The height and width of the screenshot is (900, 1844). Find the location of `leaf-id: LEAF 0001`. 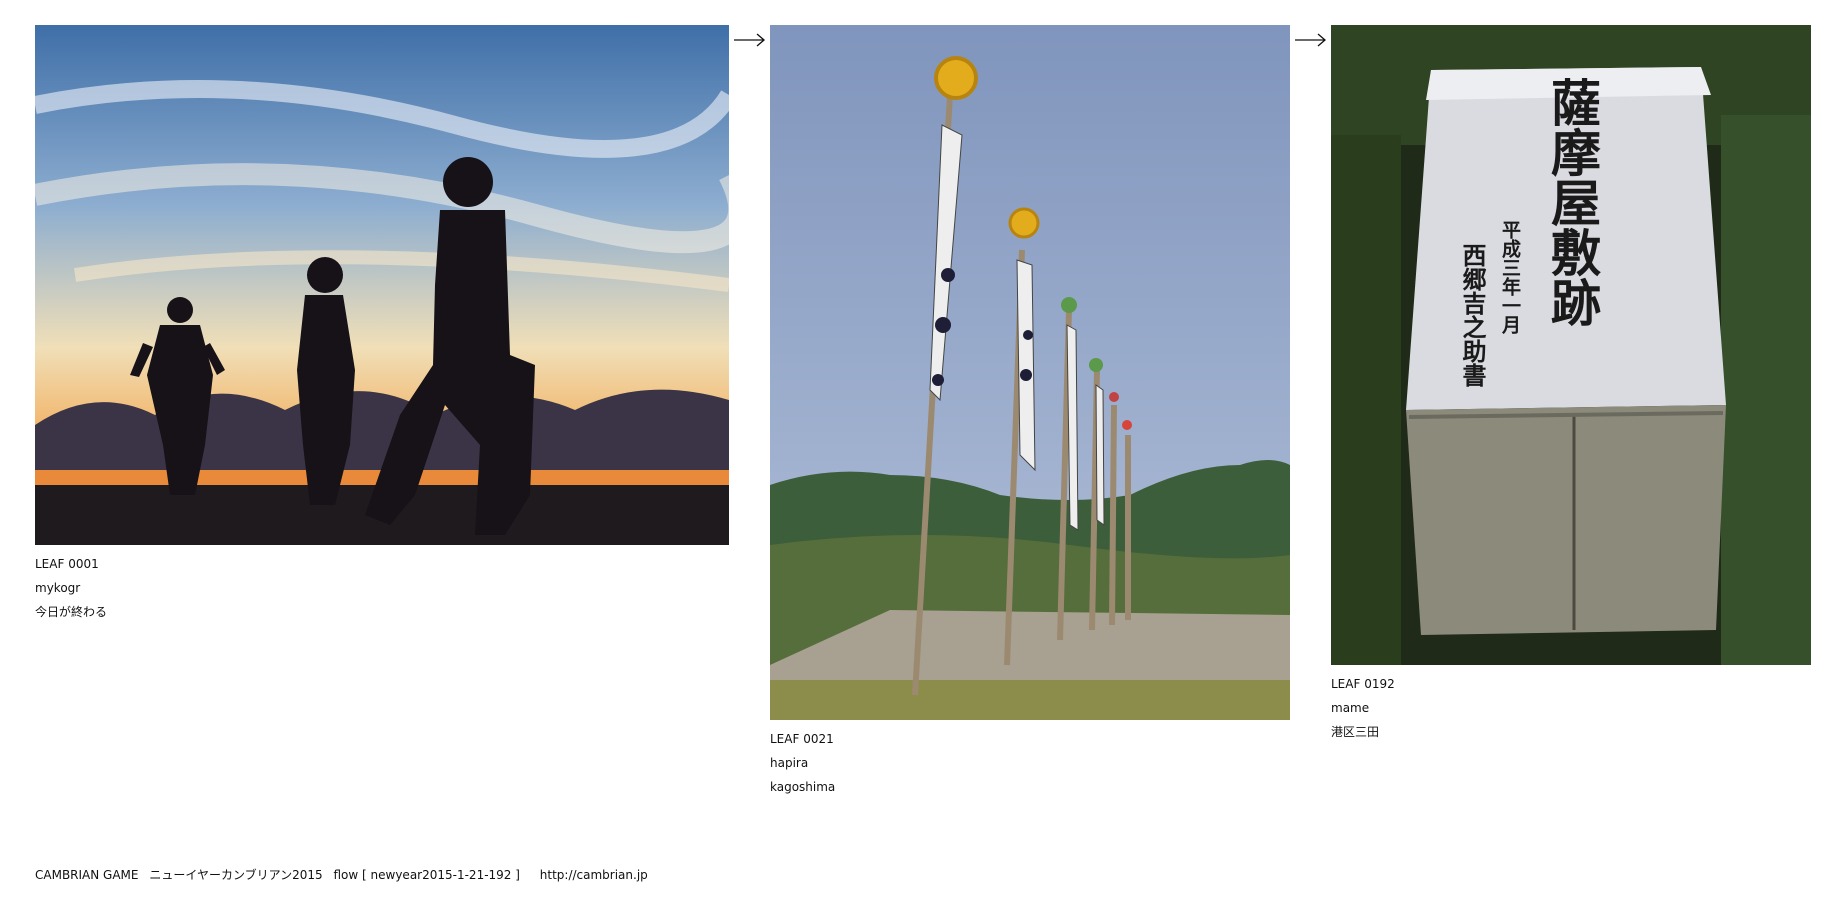

leaf-id: LEAF 0001 is located at coordinates (382, 564).